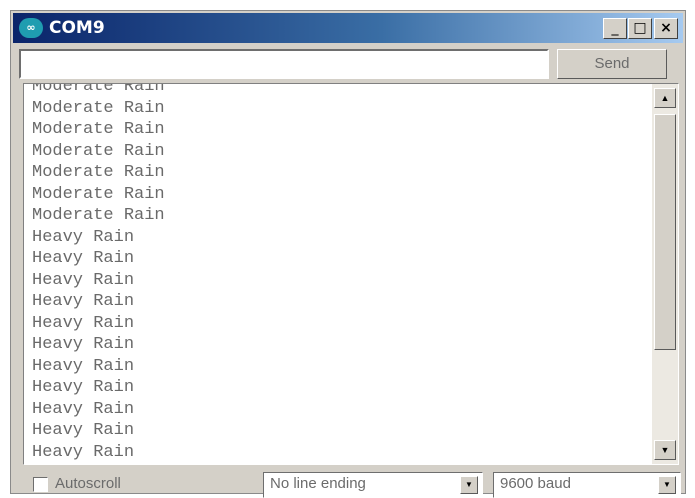 The image size is (695, 498). I want to click on scroll-up-arrow-icon: ▲, so click(665, 98).